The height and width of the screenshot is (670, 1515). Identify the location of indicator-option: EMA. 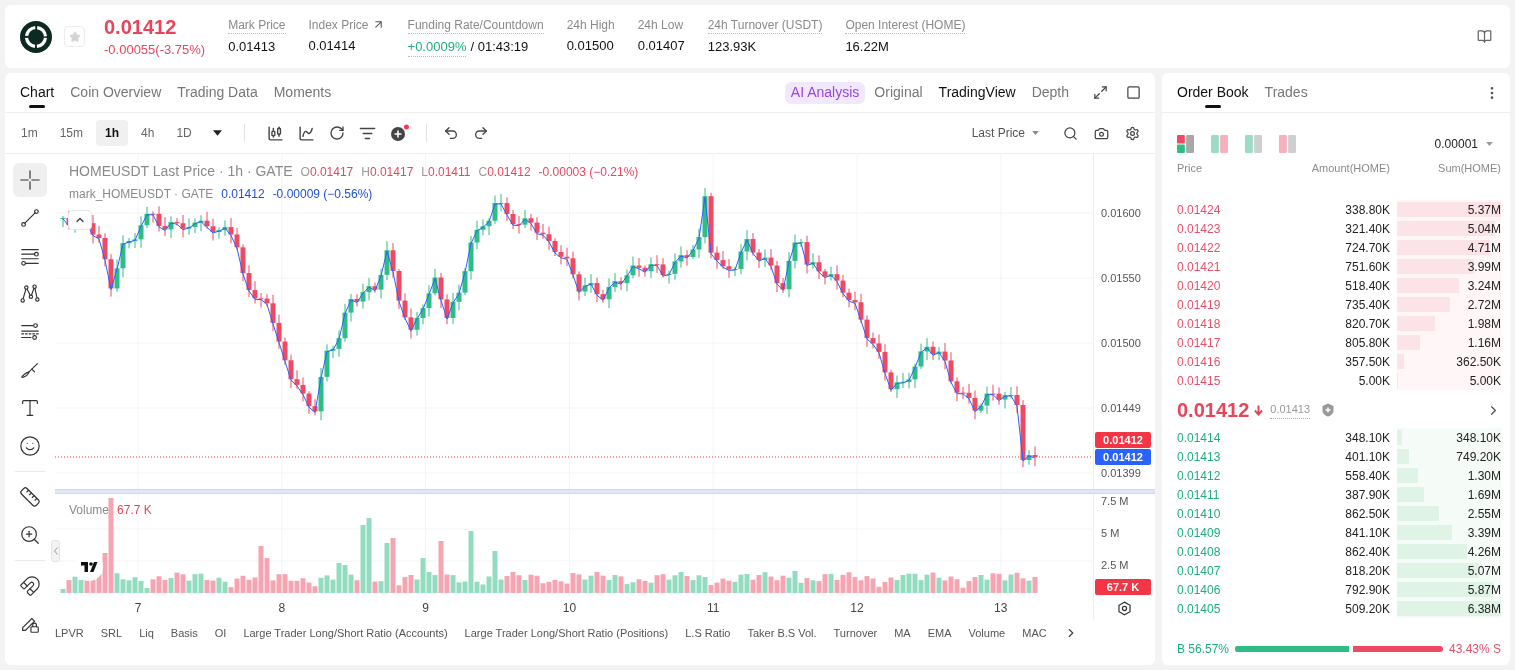
(939, 632).